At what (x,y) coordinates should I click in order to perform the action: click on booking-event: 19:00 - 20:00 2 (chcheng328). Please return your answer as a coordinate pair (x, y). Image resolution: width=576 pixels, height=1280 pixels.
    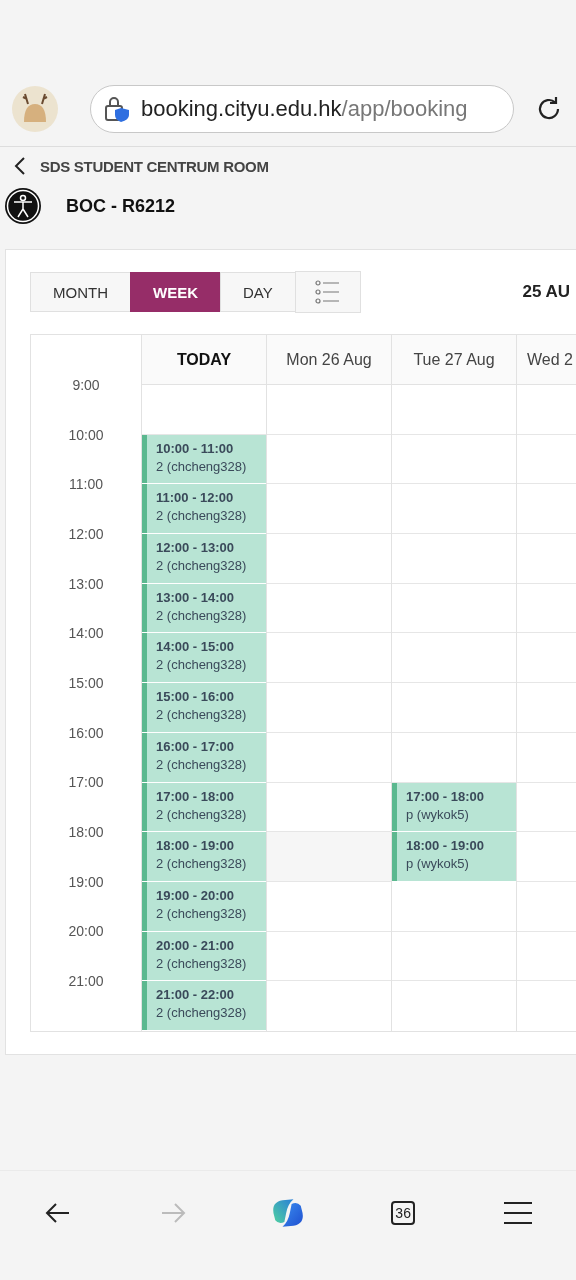
    Looking at the image, I should click on (204, 906).